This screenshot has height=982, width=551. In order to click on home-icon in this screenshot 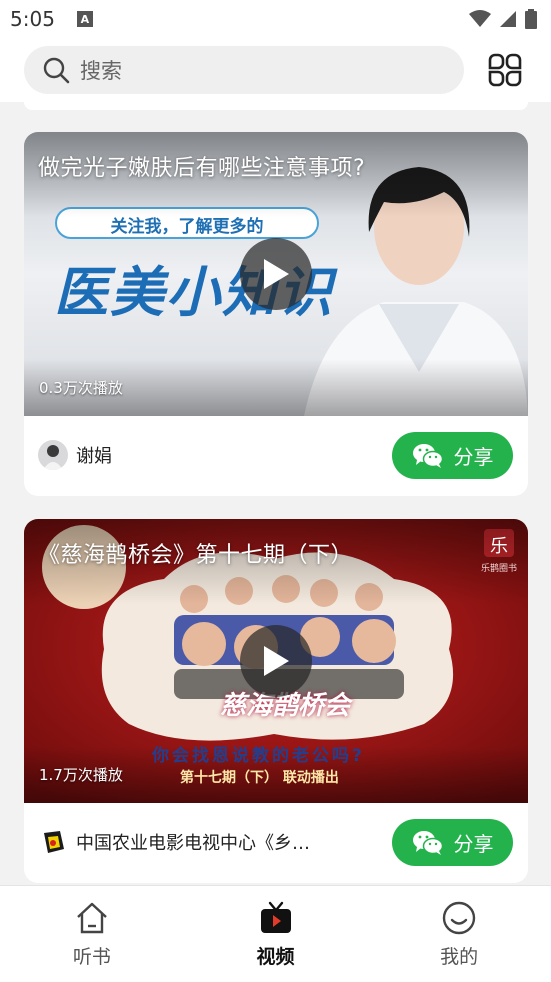, I will do `click(92, 918)`.